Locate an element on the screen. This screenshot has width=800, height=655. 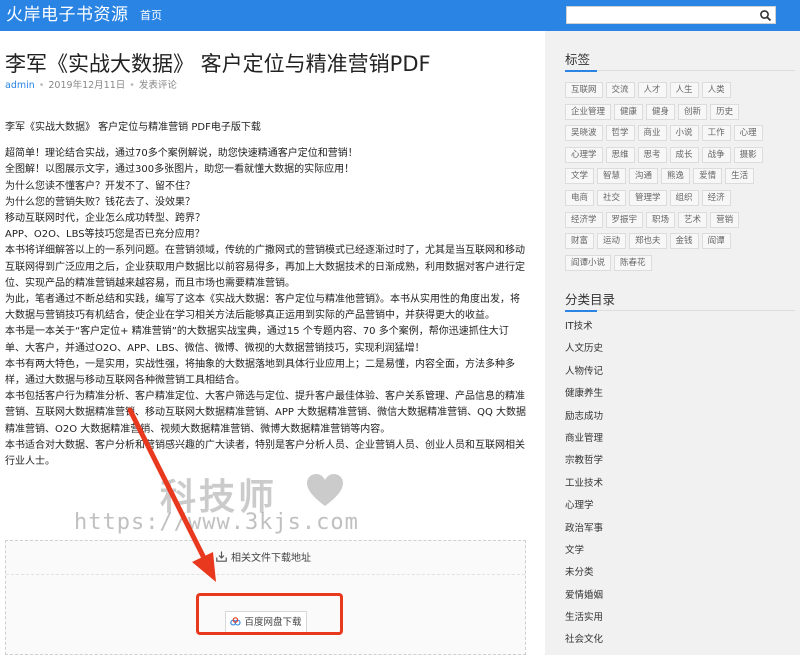
post-paragraph: 为什么您读不懂客户？开发不了、留不住？ is located at coordinates (100, 186).